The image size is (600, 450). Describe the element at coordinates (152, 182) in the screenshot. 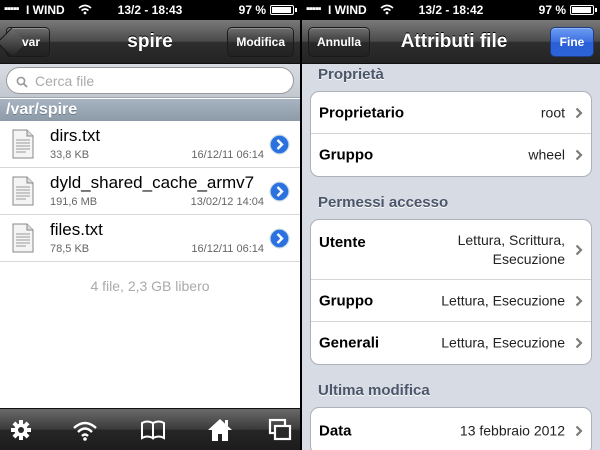

I see `file-name: dyld_shared_cache_armv7` at that location.